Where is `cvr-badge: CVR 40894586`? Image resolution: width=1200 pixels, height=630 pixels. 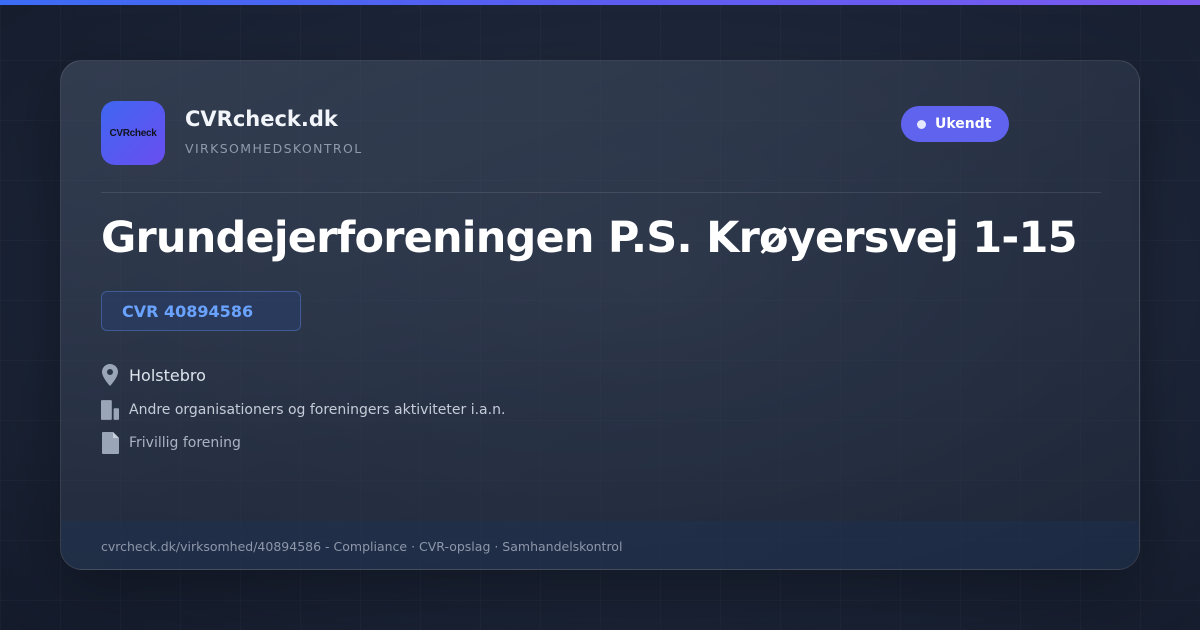
cvr-badge: CVR 40894586 is located at coordinates (201, 311).